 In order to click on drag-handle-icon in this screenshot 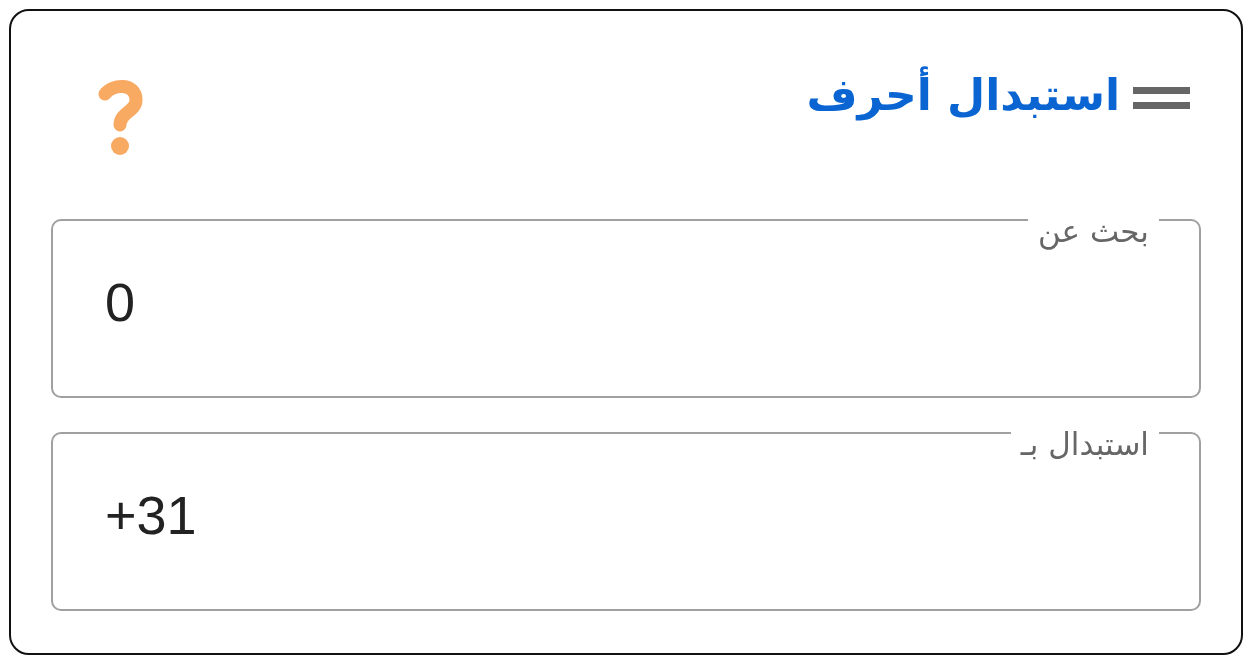, I will do `click(1161, 98)`.